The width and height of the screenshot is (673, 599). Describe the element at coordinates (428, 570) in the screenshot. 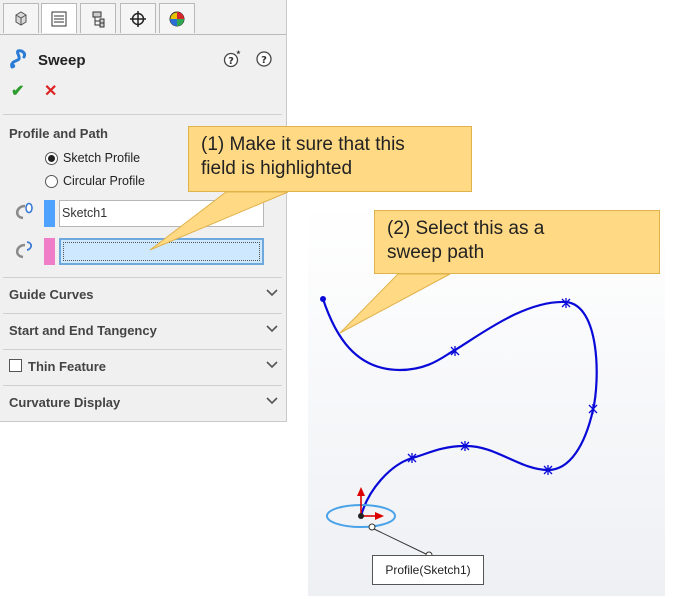

I see `profile-tag-label: Profile(Sketch1)` at that location.